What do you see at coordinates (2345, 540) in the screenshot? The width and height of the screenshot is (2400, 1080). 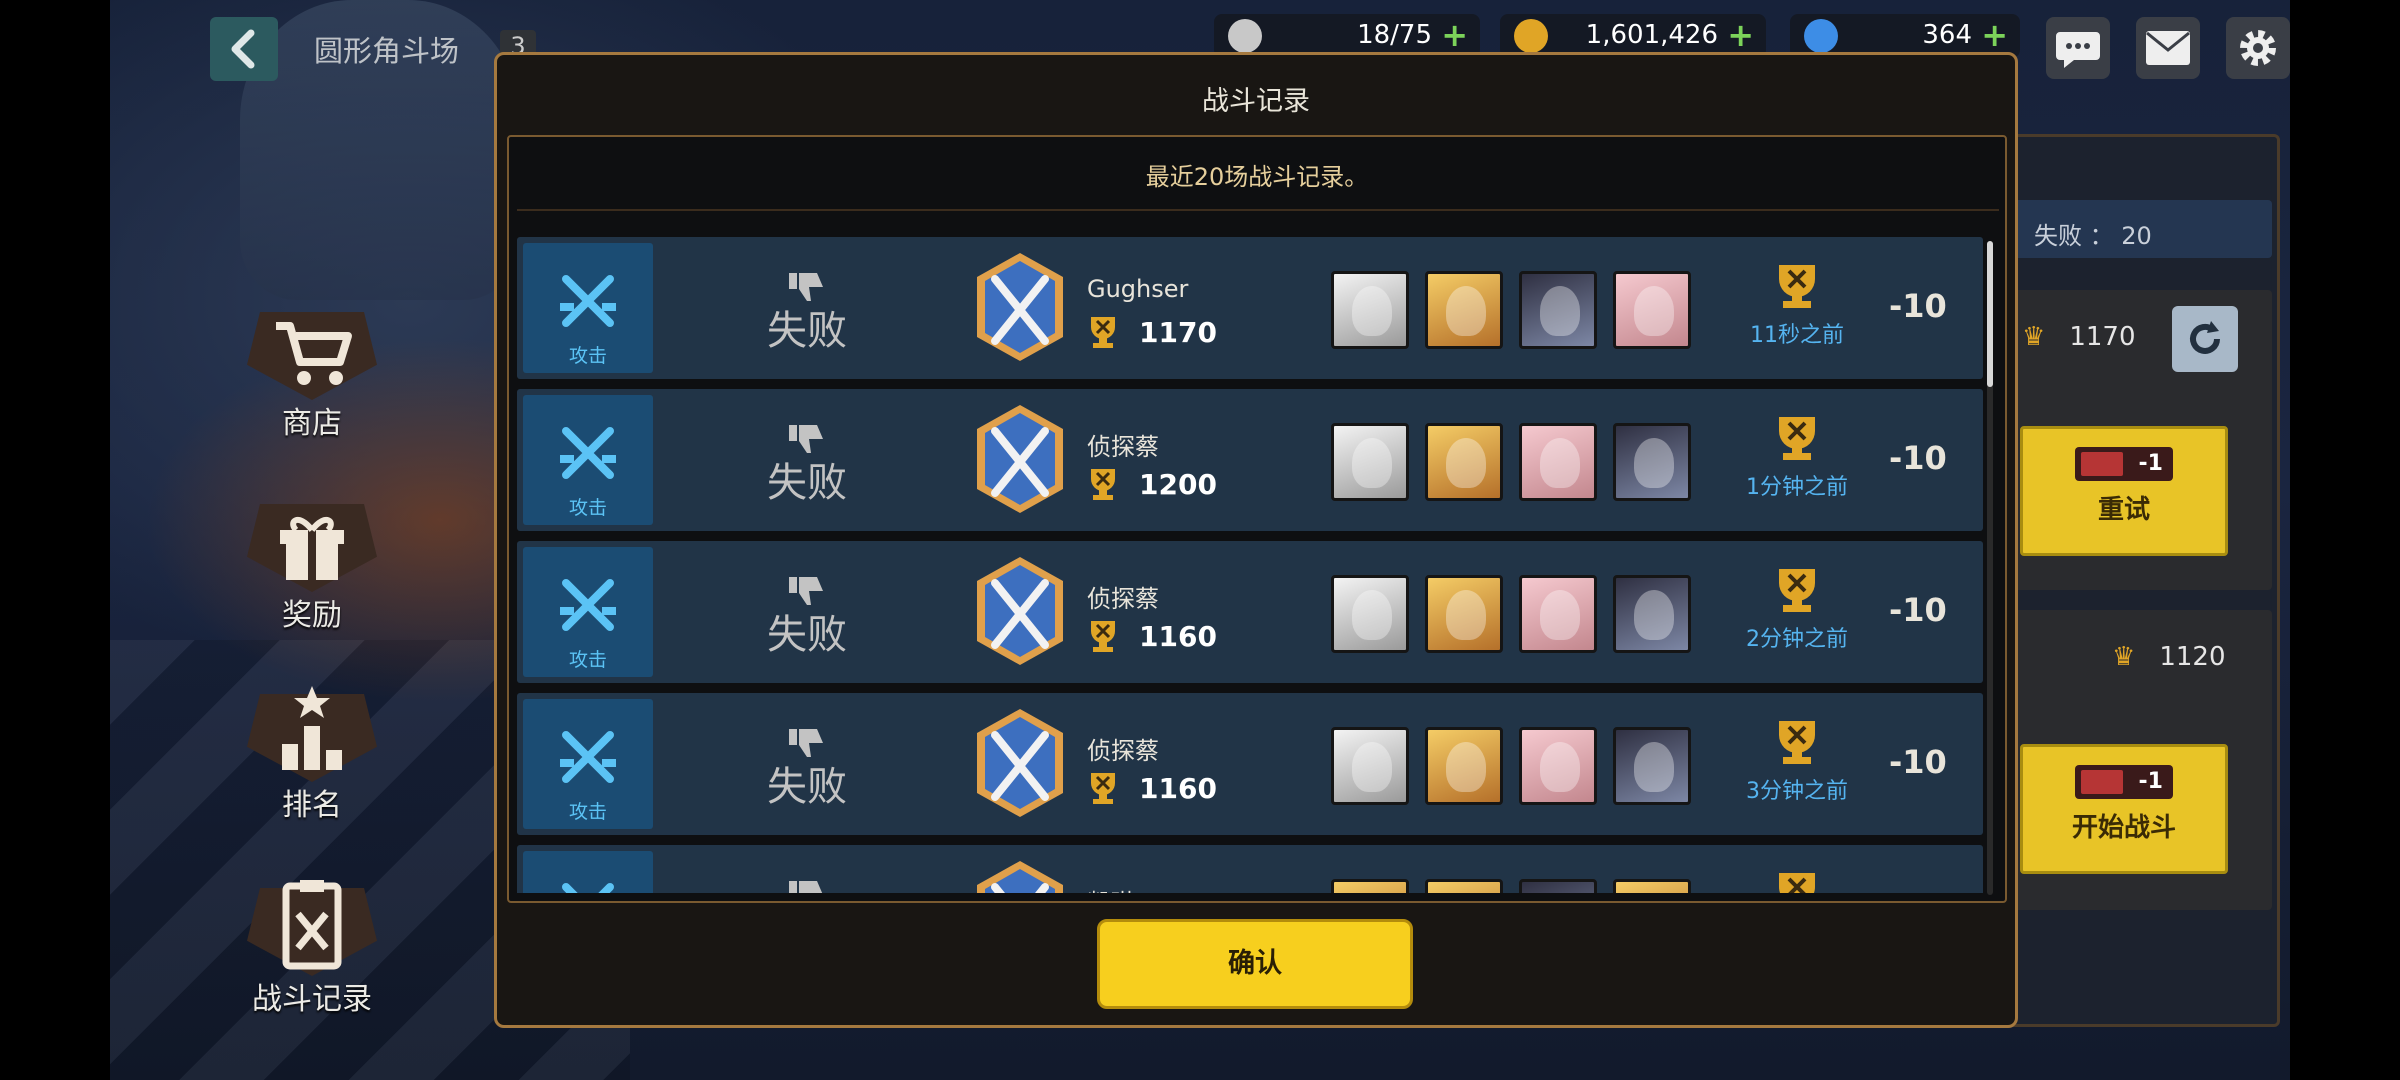 I see `letterbox-right` at bounding box center [2345, 540].